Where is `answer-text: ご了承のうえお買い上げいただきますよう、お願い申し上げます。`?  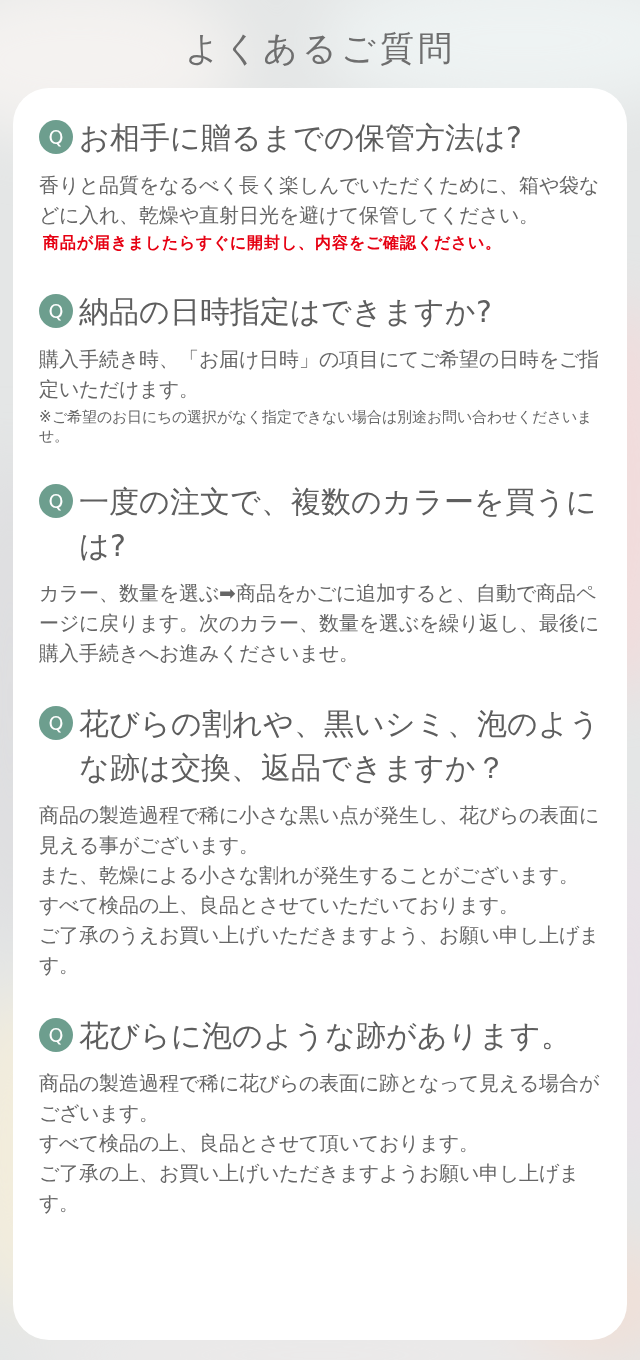
answer-text: ご了承のうえお買い上げいただきますよう、お願い申し上げます。 is located at coordinates (319, 950).